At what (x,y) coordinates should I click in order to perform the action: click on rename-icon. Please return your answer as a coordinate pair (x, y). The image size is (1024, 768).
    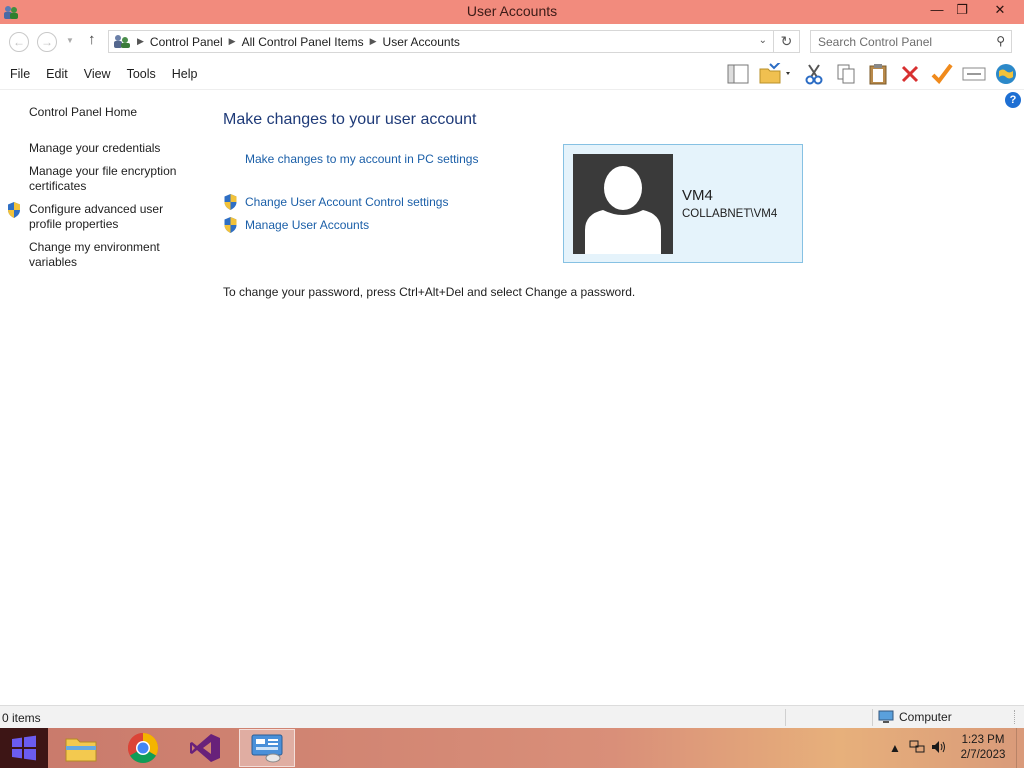
    Looking at the image, I should click on (974, 74).